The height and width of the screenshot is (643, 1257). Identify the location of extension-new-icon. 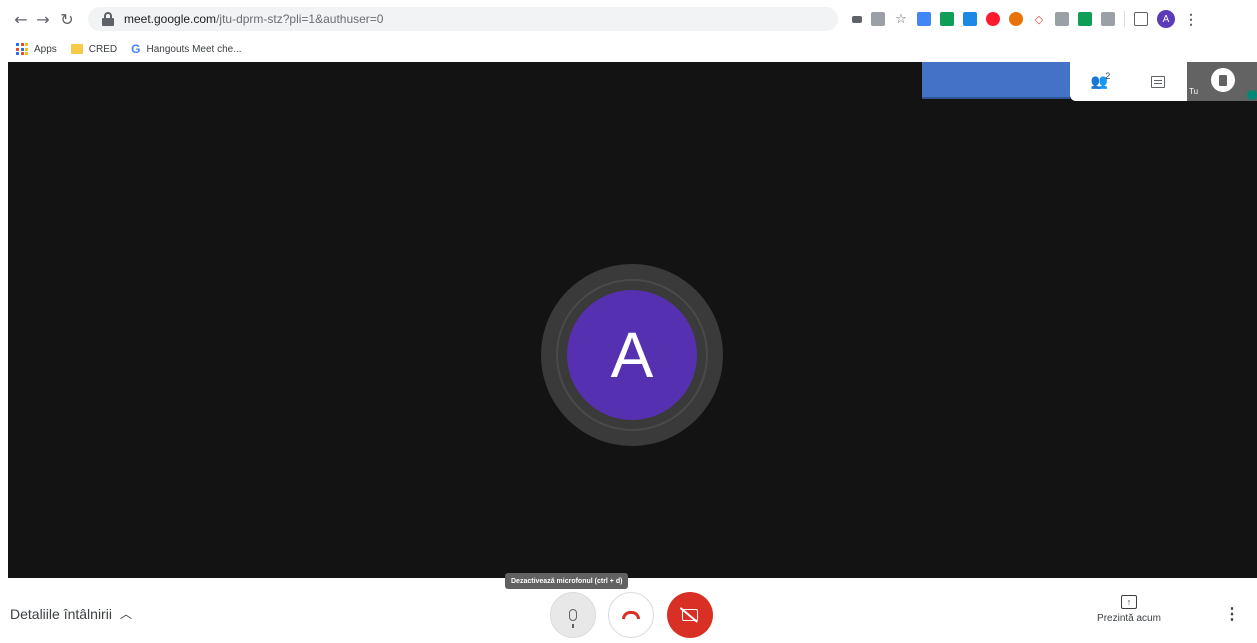
(970, 19).